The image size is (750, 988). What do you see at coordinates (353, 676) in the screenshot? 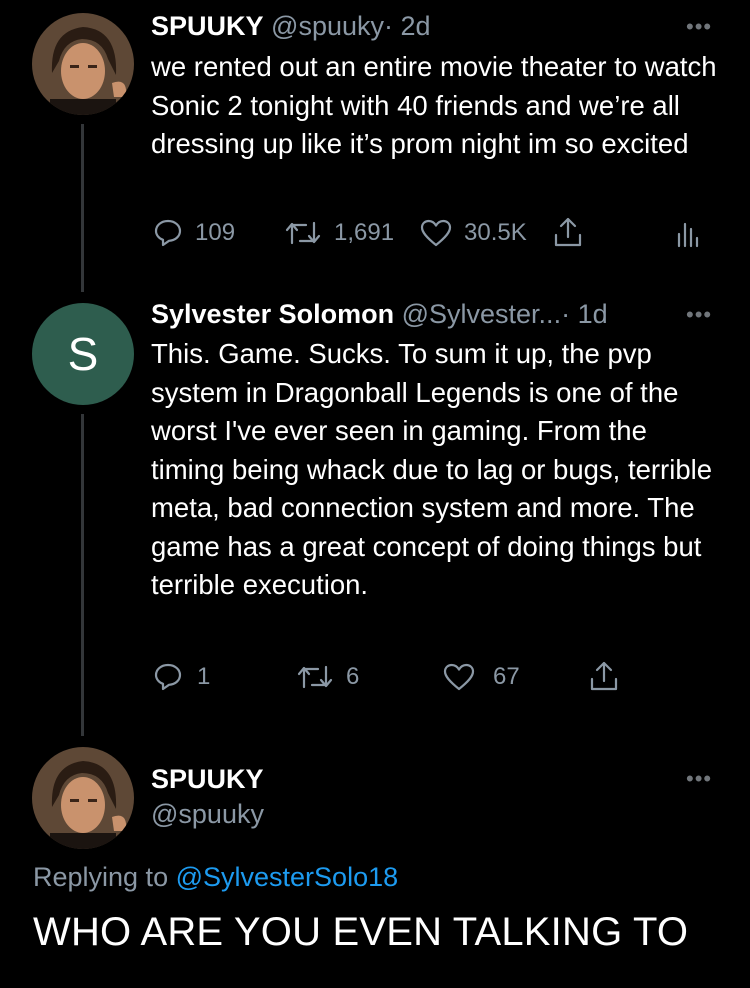
I see `retweet-count: 6` at bounding box center [353, 676].